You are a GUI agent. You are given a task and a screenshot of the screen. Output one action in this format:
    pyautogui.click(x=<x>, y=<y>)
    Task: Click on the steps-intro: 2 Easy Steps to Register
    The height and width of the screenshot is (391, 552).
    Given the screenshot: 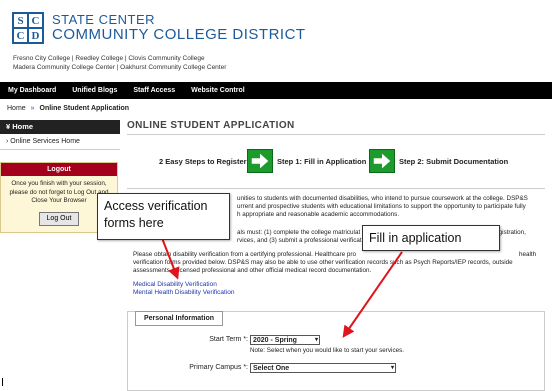 What is the action you would take?
    pyautogui.click(x=203, y=161)
    